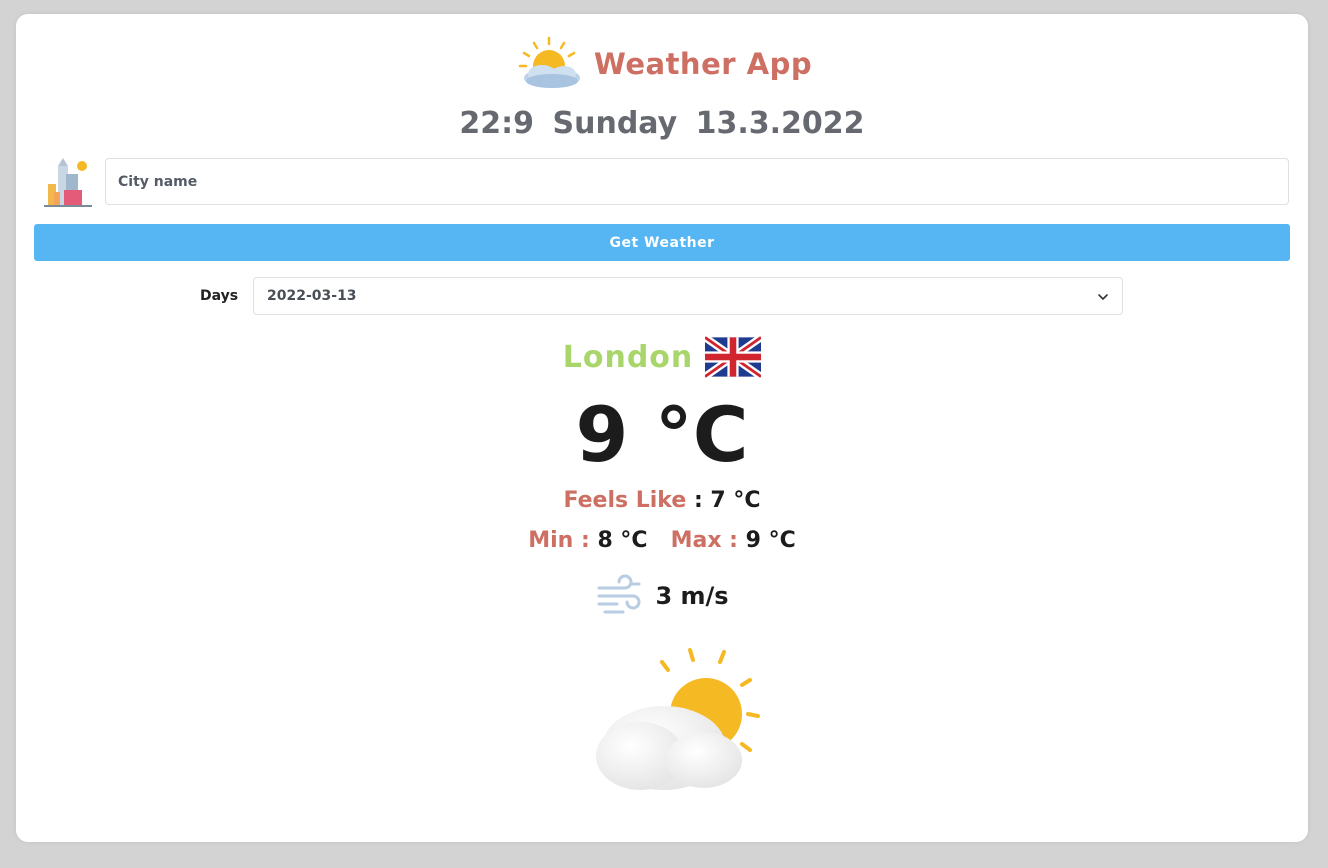 Image resolution: width=1328 pixels, height=868 pixels. What do you see at coordinates (619, 594) in the screenshot?
I see `wind-icon` at bounding box center [619, 594].